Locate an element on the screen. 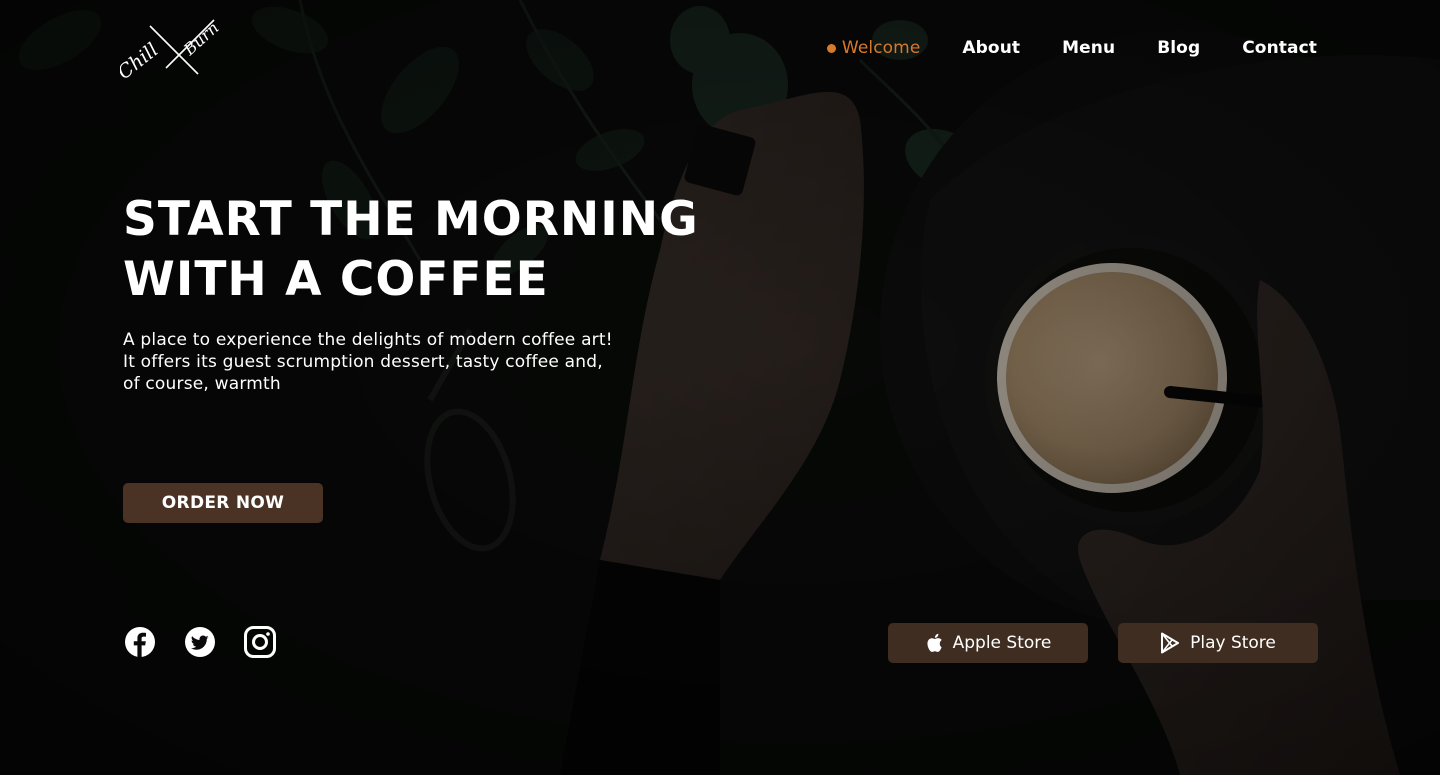 The image size is (1440, 775). logo-word-chill: Chill is located at coordinates (141, 61).